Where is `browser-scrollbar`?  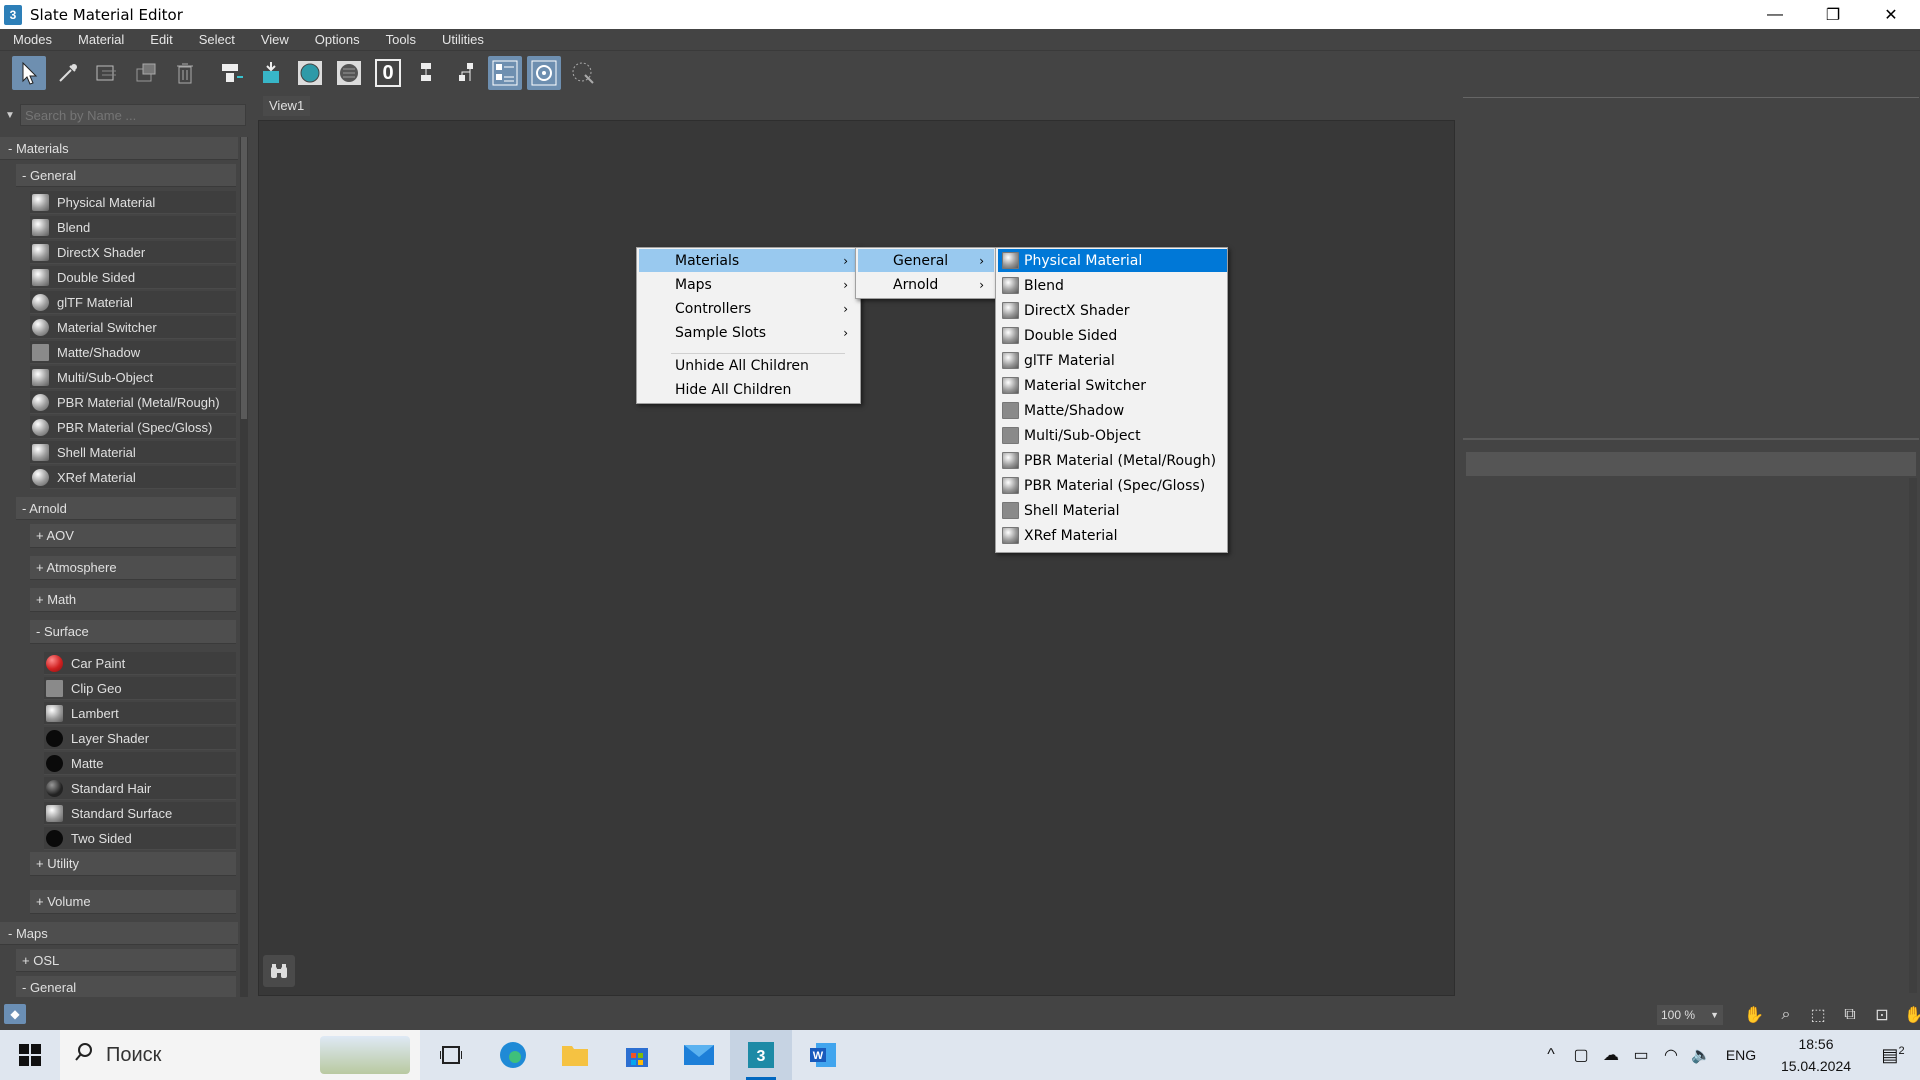
browser-scrollbar is located at coordinates (244, 567).